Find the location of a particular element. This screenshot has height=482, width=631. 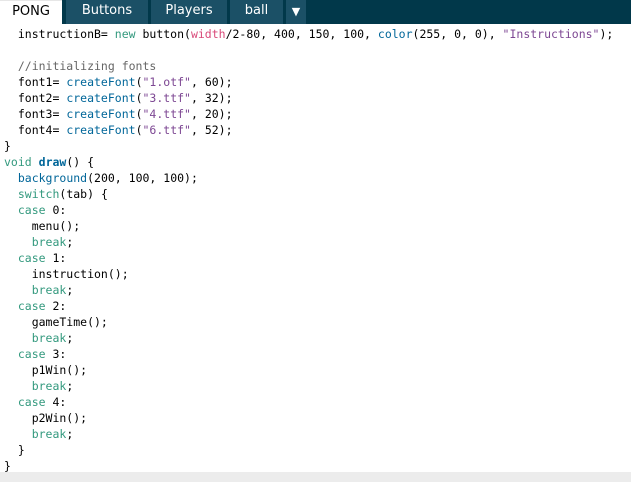

code-line: case 1: is located at coordinates (42, 258).